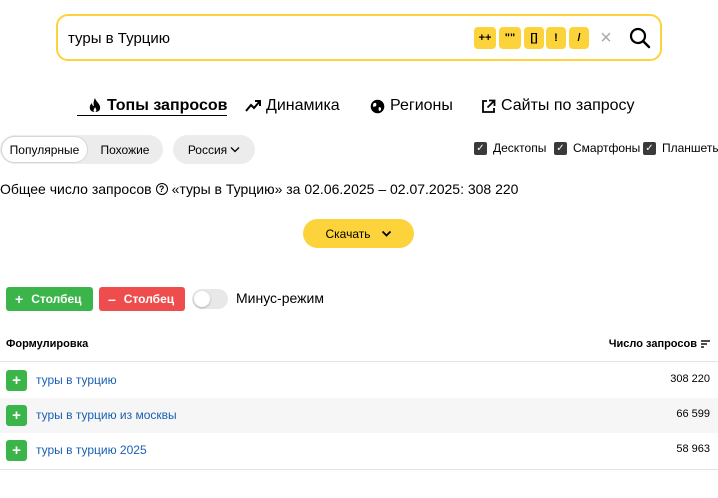 This screenshot has width=718, height=498. I want to click on tab-regions-label: Регионы, so click(421, 105).